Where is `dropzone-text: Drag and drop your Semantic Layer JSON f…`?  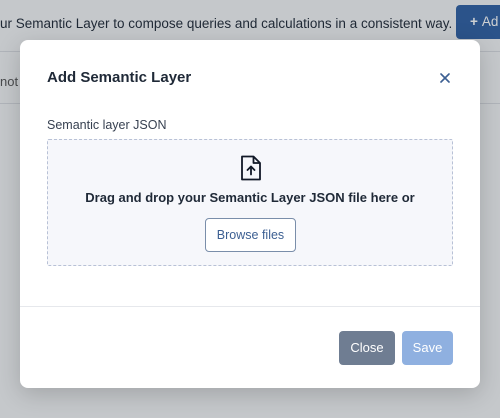 dropzone-text: Drag and drop your Semantic Layer JSON f… is located at coordinates (250, 197).